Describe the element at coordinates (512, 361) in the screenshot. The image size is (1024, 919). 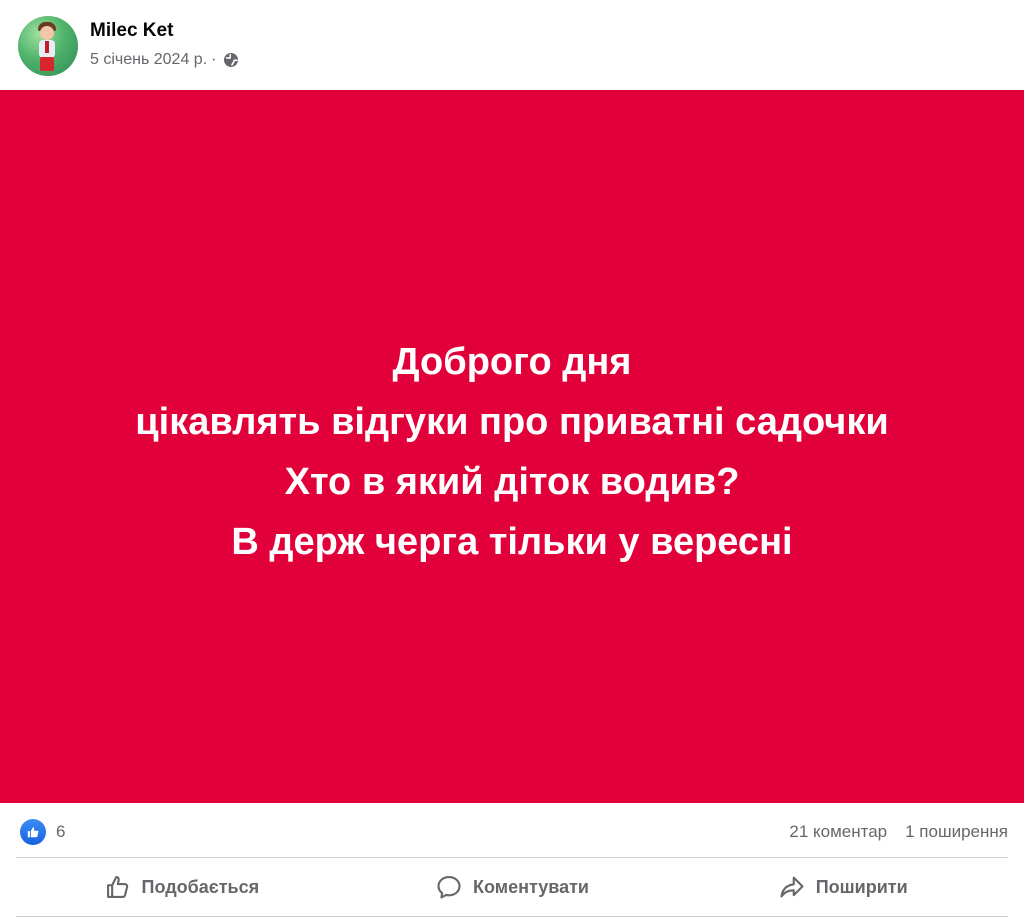
I see `post-text-line: Доброго дня` at that location.